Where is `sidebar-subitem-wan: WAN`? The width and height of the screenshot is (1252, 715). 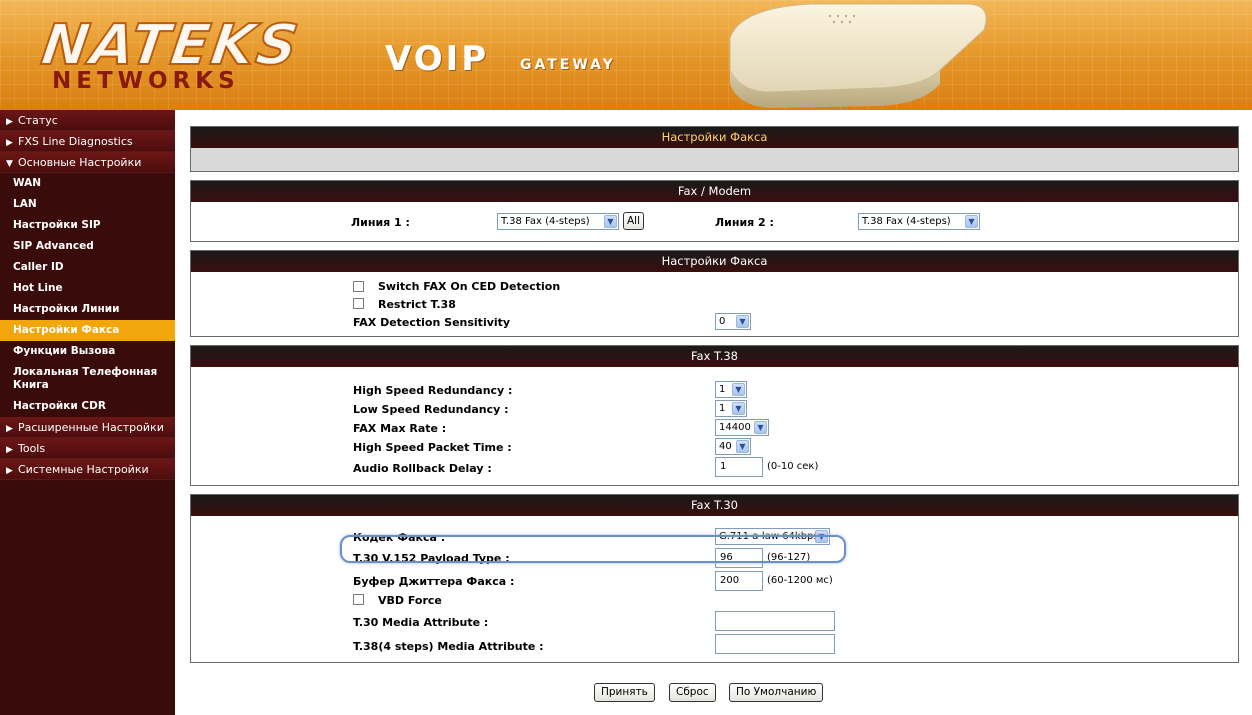
sidebar-subitem-wan: WAN is located at coordinates (87, 183).